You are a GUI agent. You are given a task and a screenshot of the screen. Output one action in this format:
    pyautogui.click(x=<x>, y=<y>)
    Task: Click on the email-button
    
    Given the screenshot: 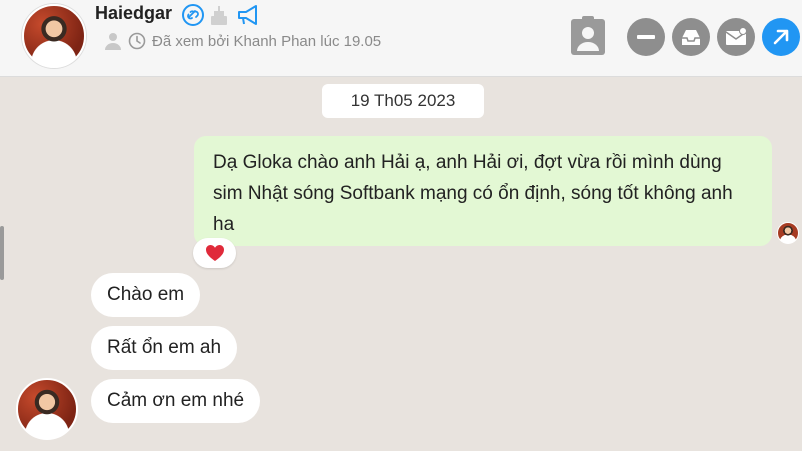 What is the action you would take?
    pyautogui.click(x=736, y=37)
    